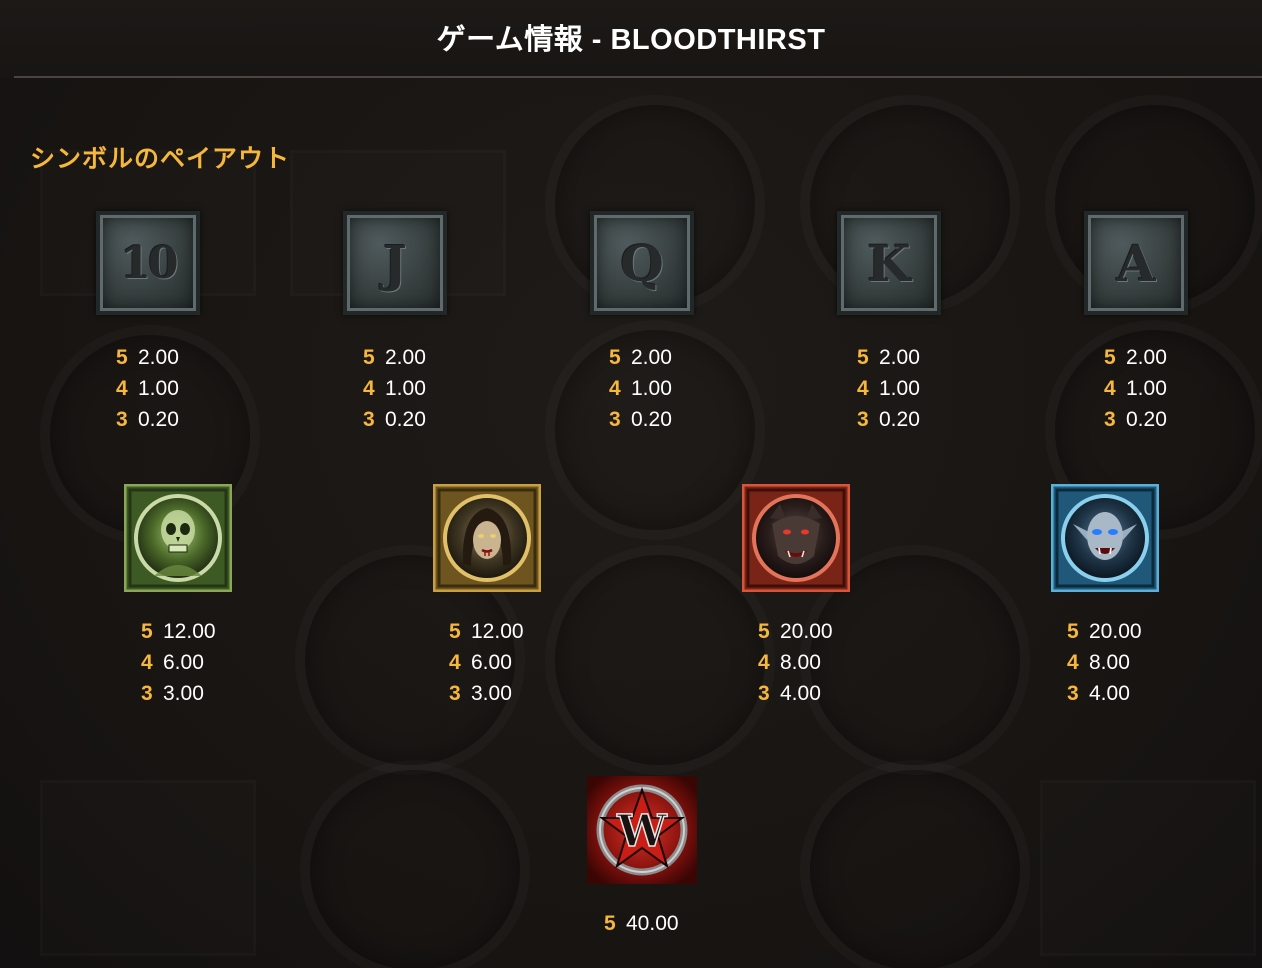  What do you see at coordinates (652, 923) in the screenshot?
I see `payout-value: 40.00` at bounding box center [652, 923].